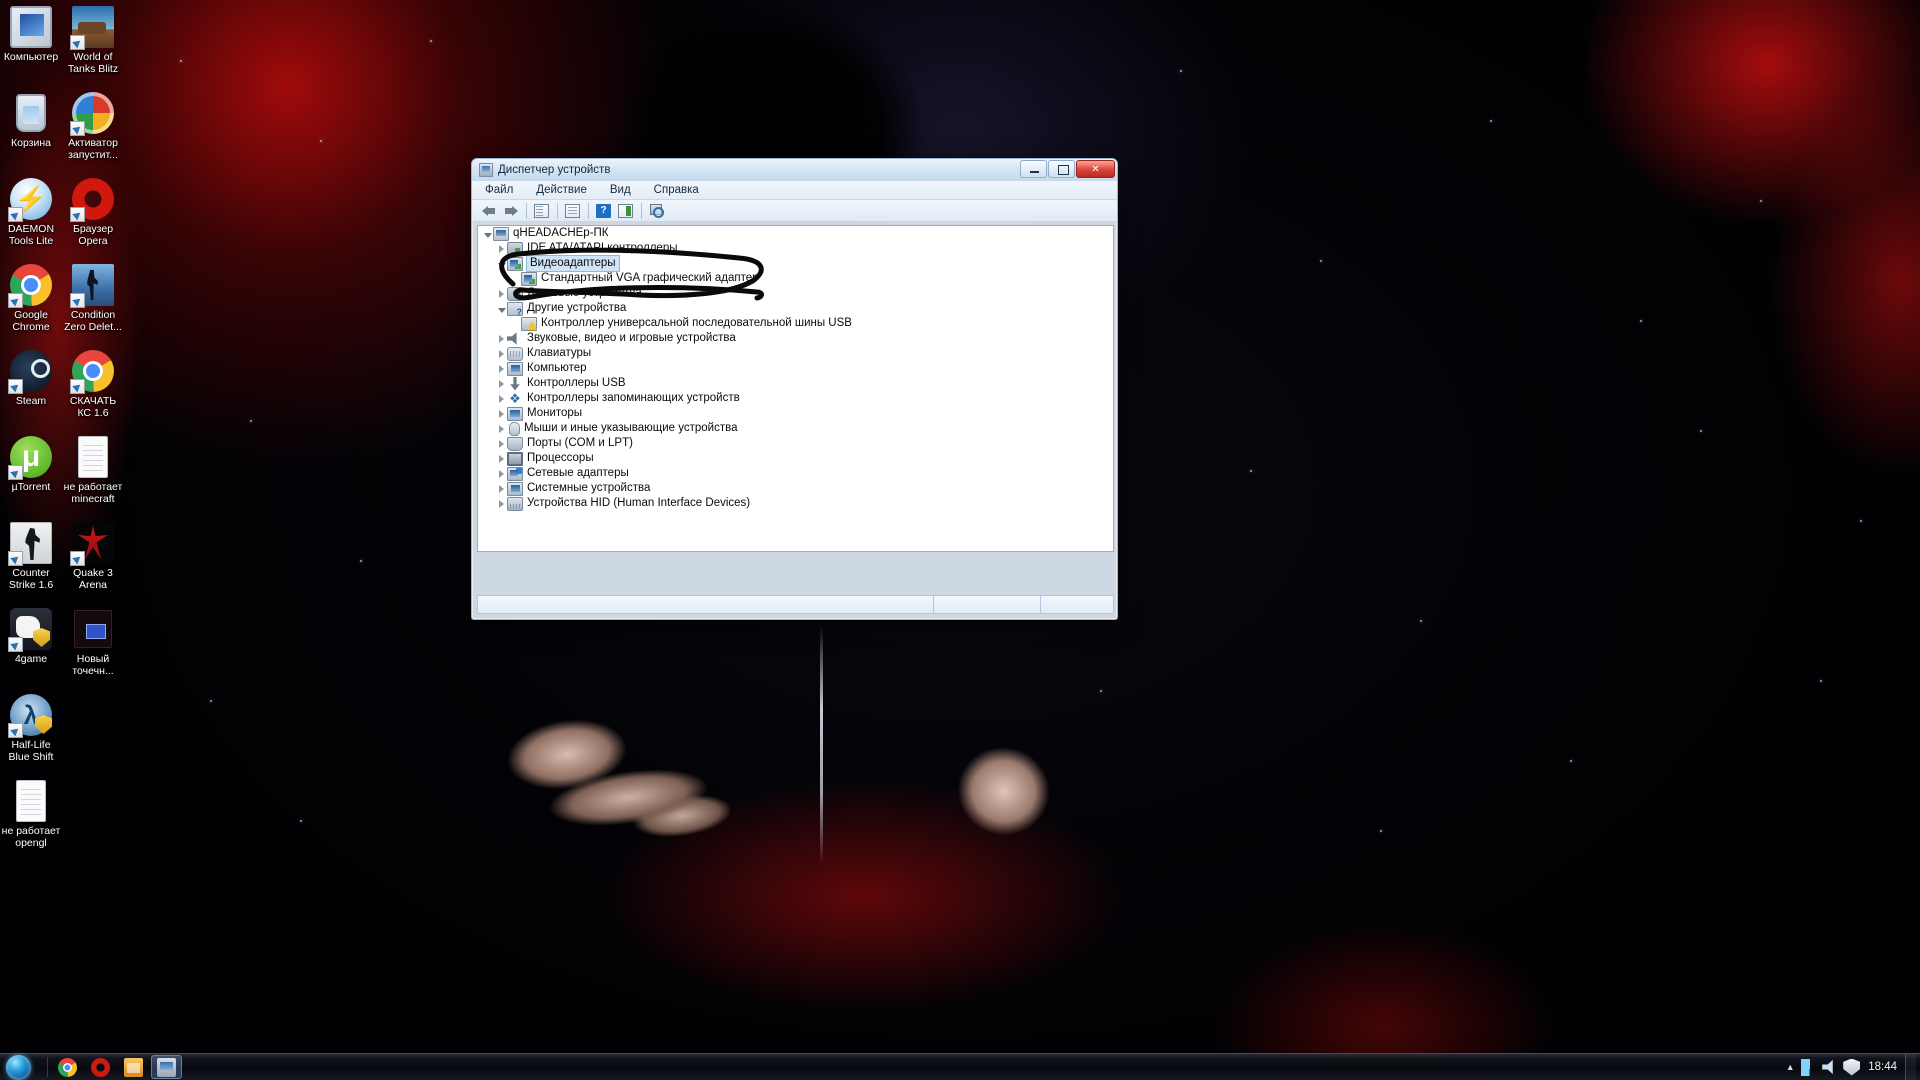  What do you see at coordinates (1910, 1066) in the screenshot?
I see `show-desktop-button` at bounding box center [1910, 1066].